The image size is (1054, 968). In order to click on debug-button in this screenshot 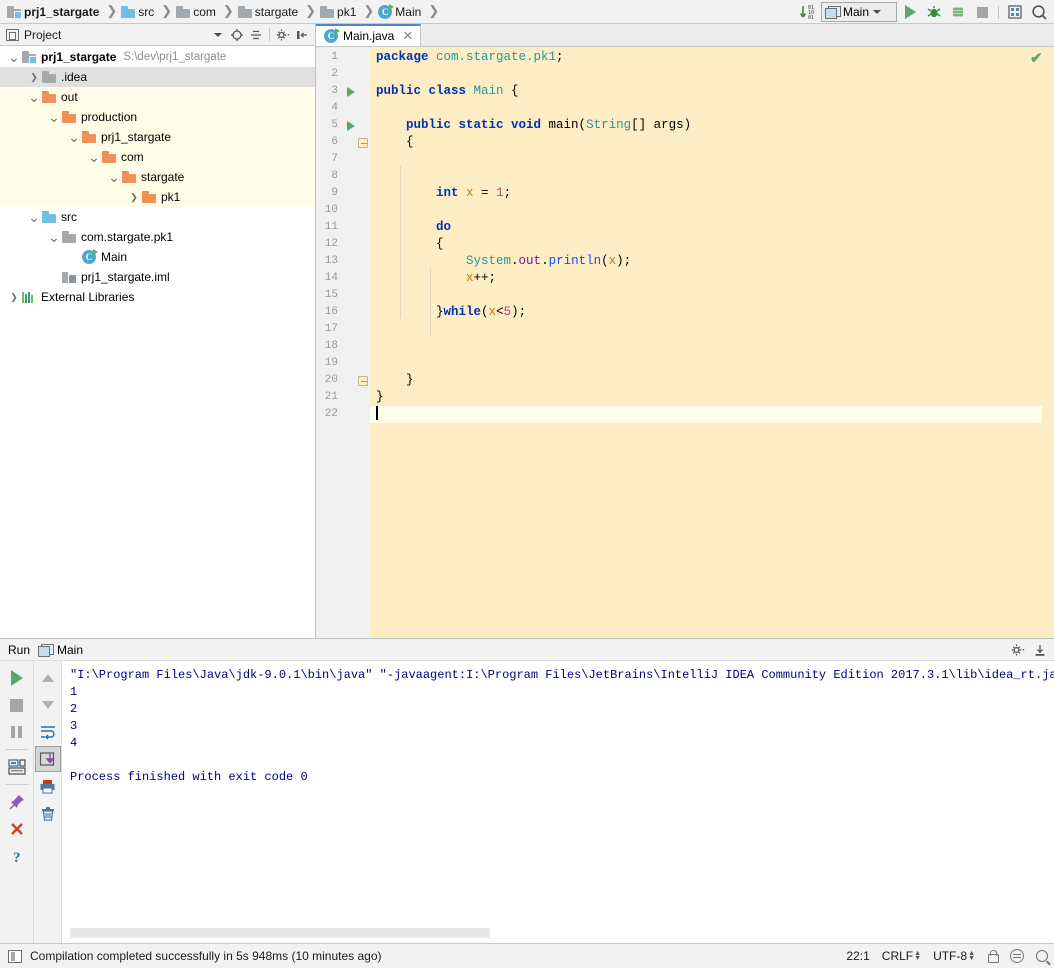, I will do `click(934, 12)`.